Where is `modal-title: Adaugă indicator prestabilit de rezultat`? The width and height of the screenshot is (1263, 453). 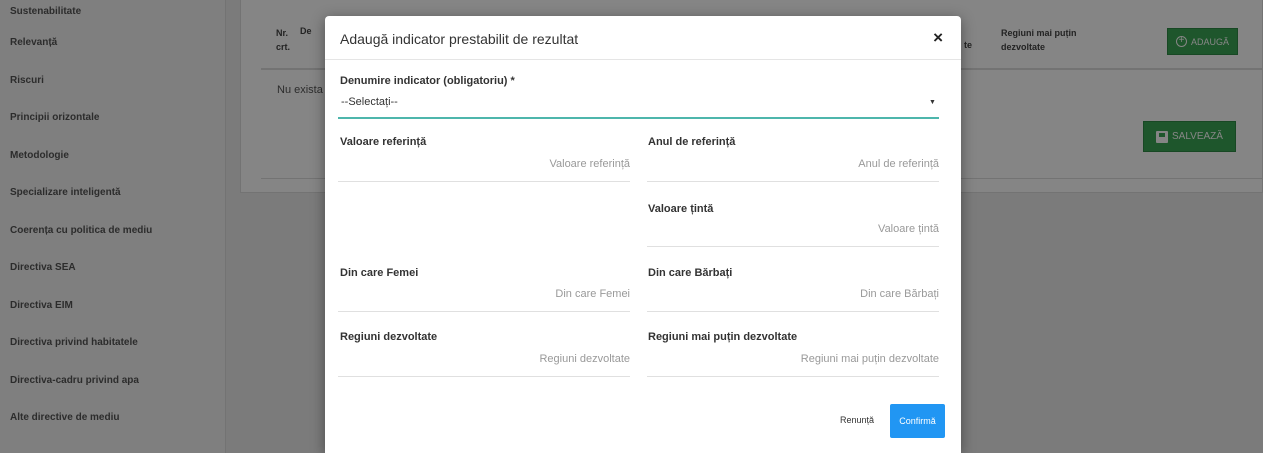 modal-title: Adaugă indicator prestabilit de rezultat is located at coordinates (459, 39).